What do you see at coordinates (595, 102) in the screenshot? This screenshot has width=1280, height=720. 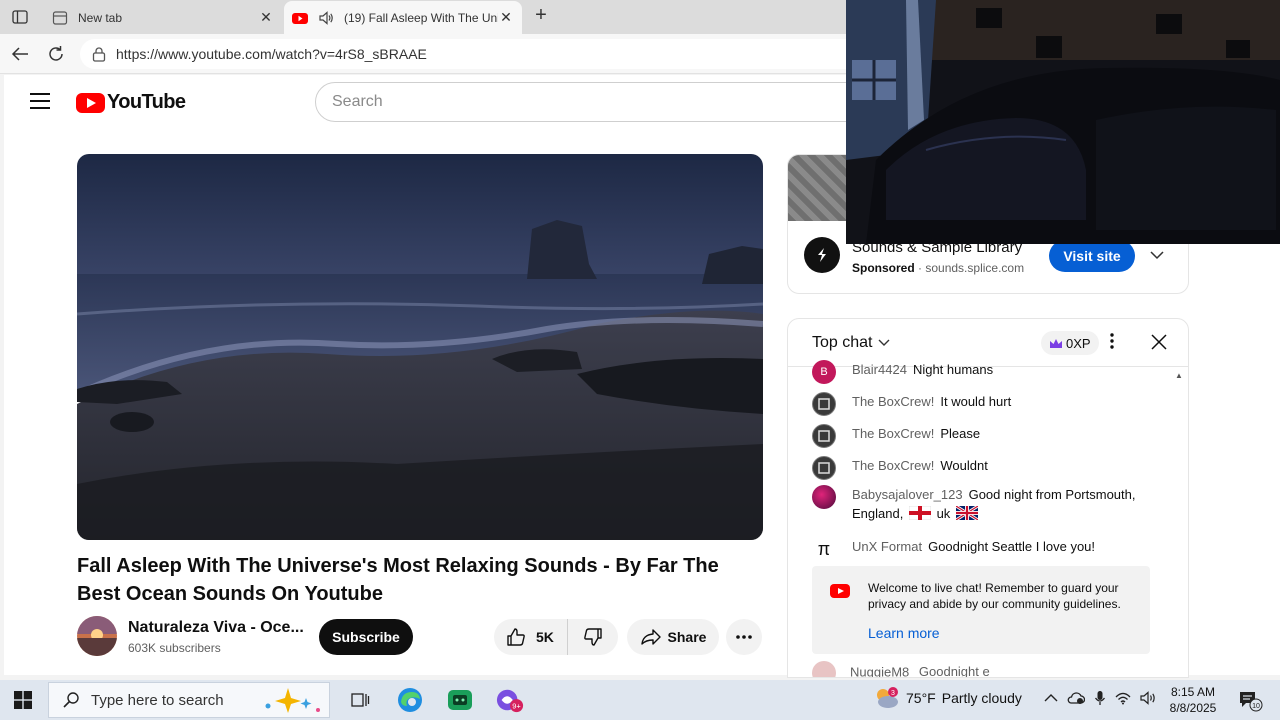 I see `search-input: Search` at bounding box center [595, 102].